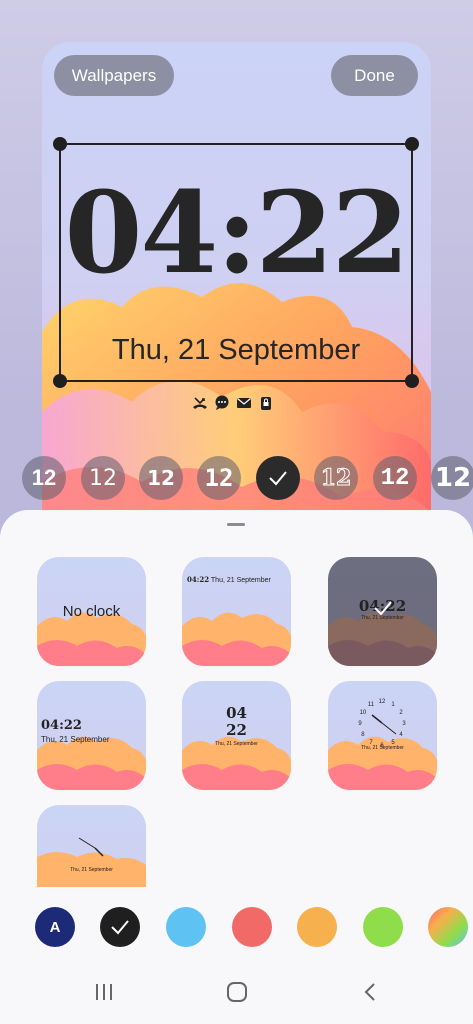 This screenshot has width=473, height=1024. I want to click on color-swatch-black-selected, so click(120, 927).